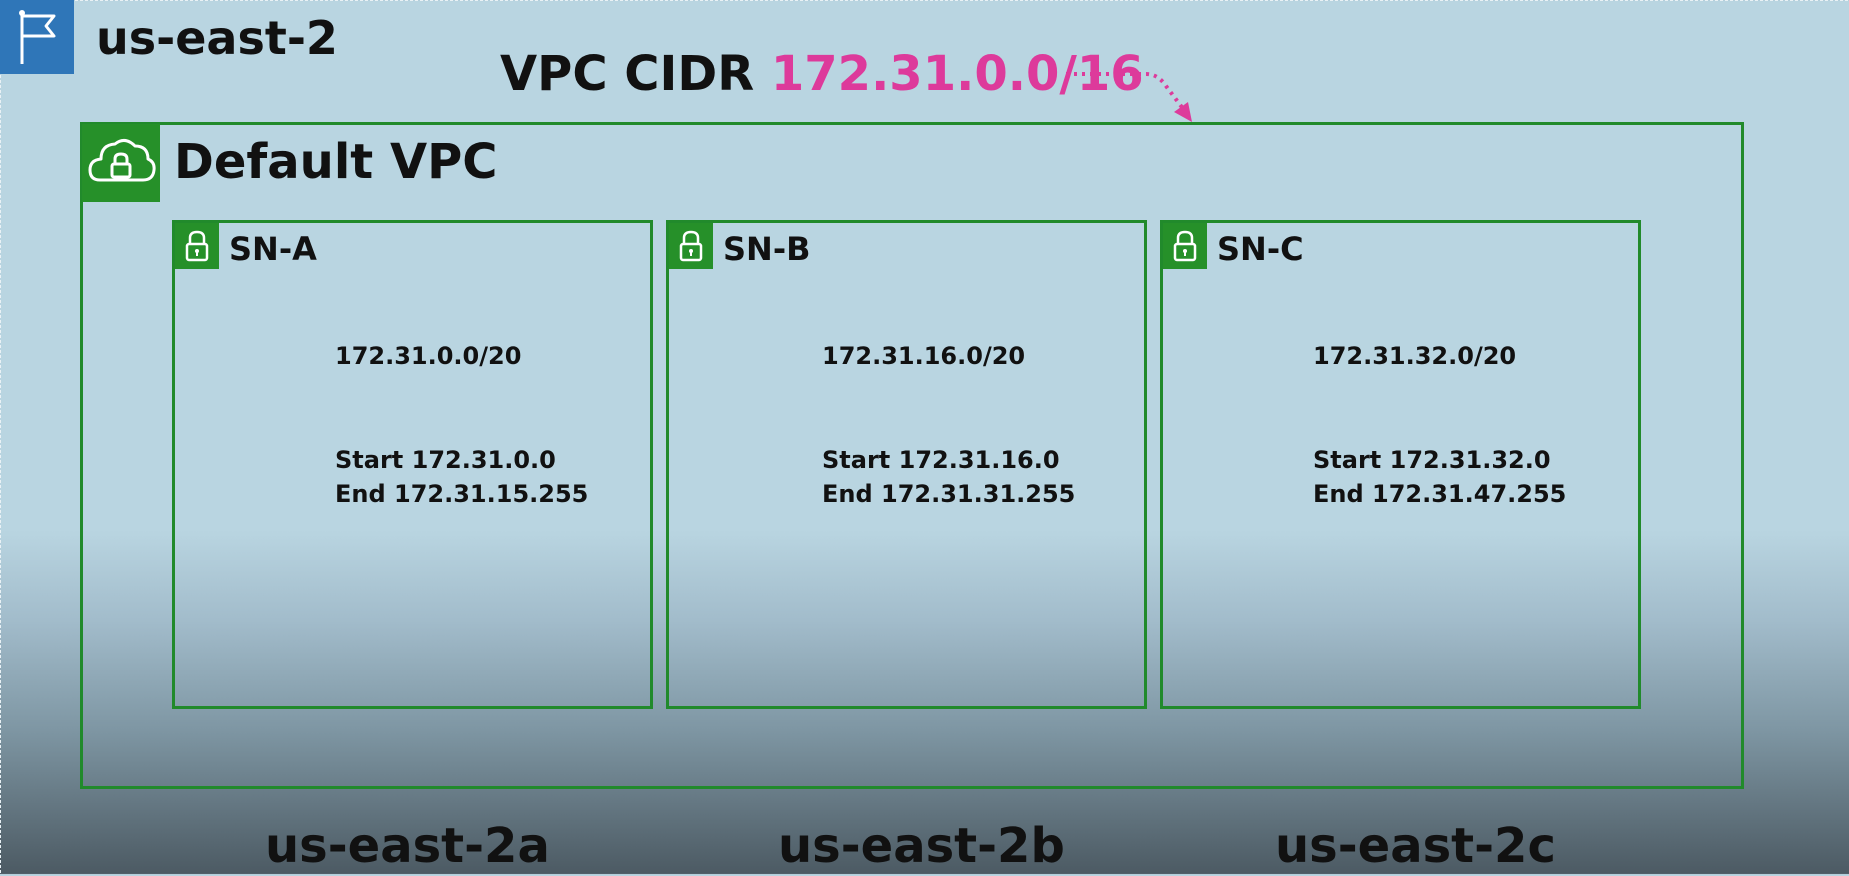  What do you see at coordinates (627, 74) in the screenshot?
I see `vpc-cidr-label: VPC CIDR` at bounding box center [627, 74].